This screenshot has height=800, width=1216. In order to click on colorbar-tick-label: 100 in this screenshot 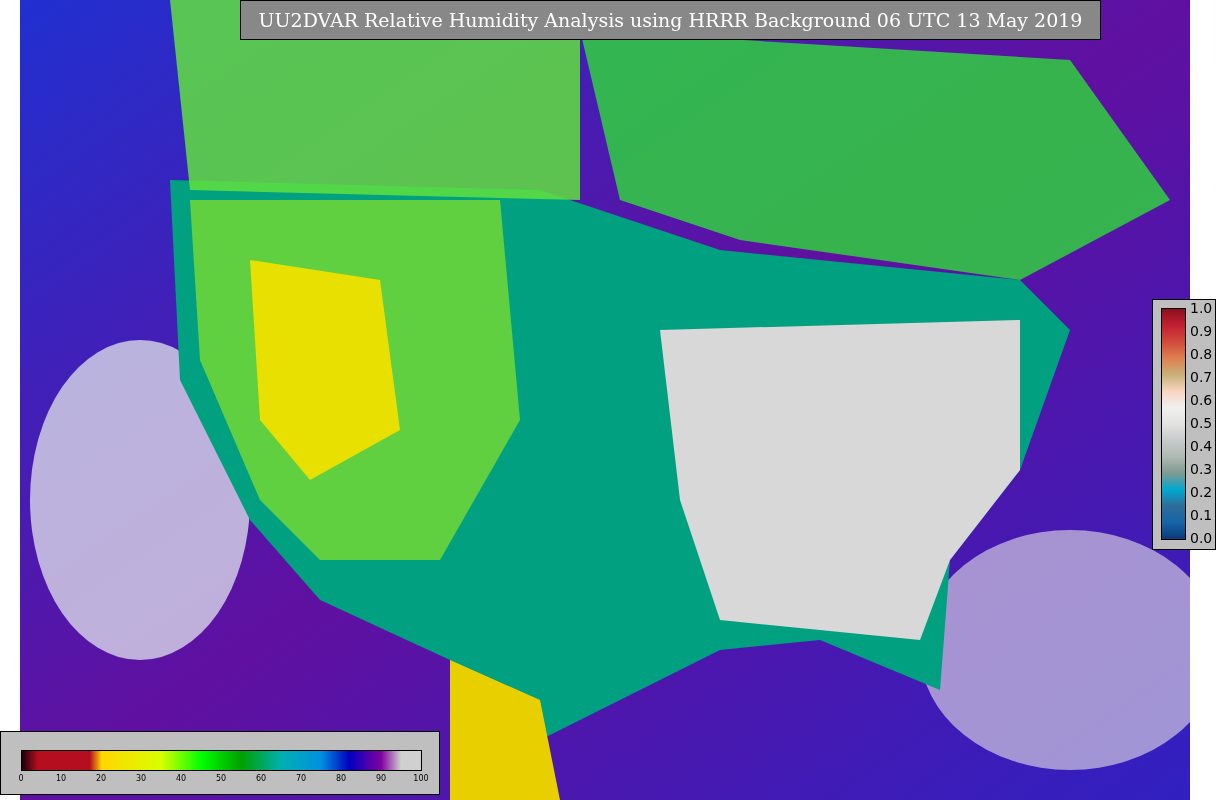, I will do `click(421, 779)`.